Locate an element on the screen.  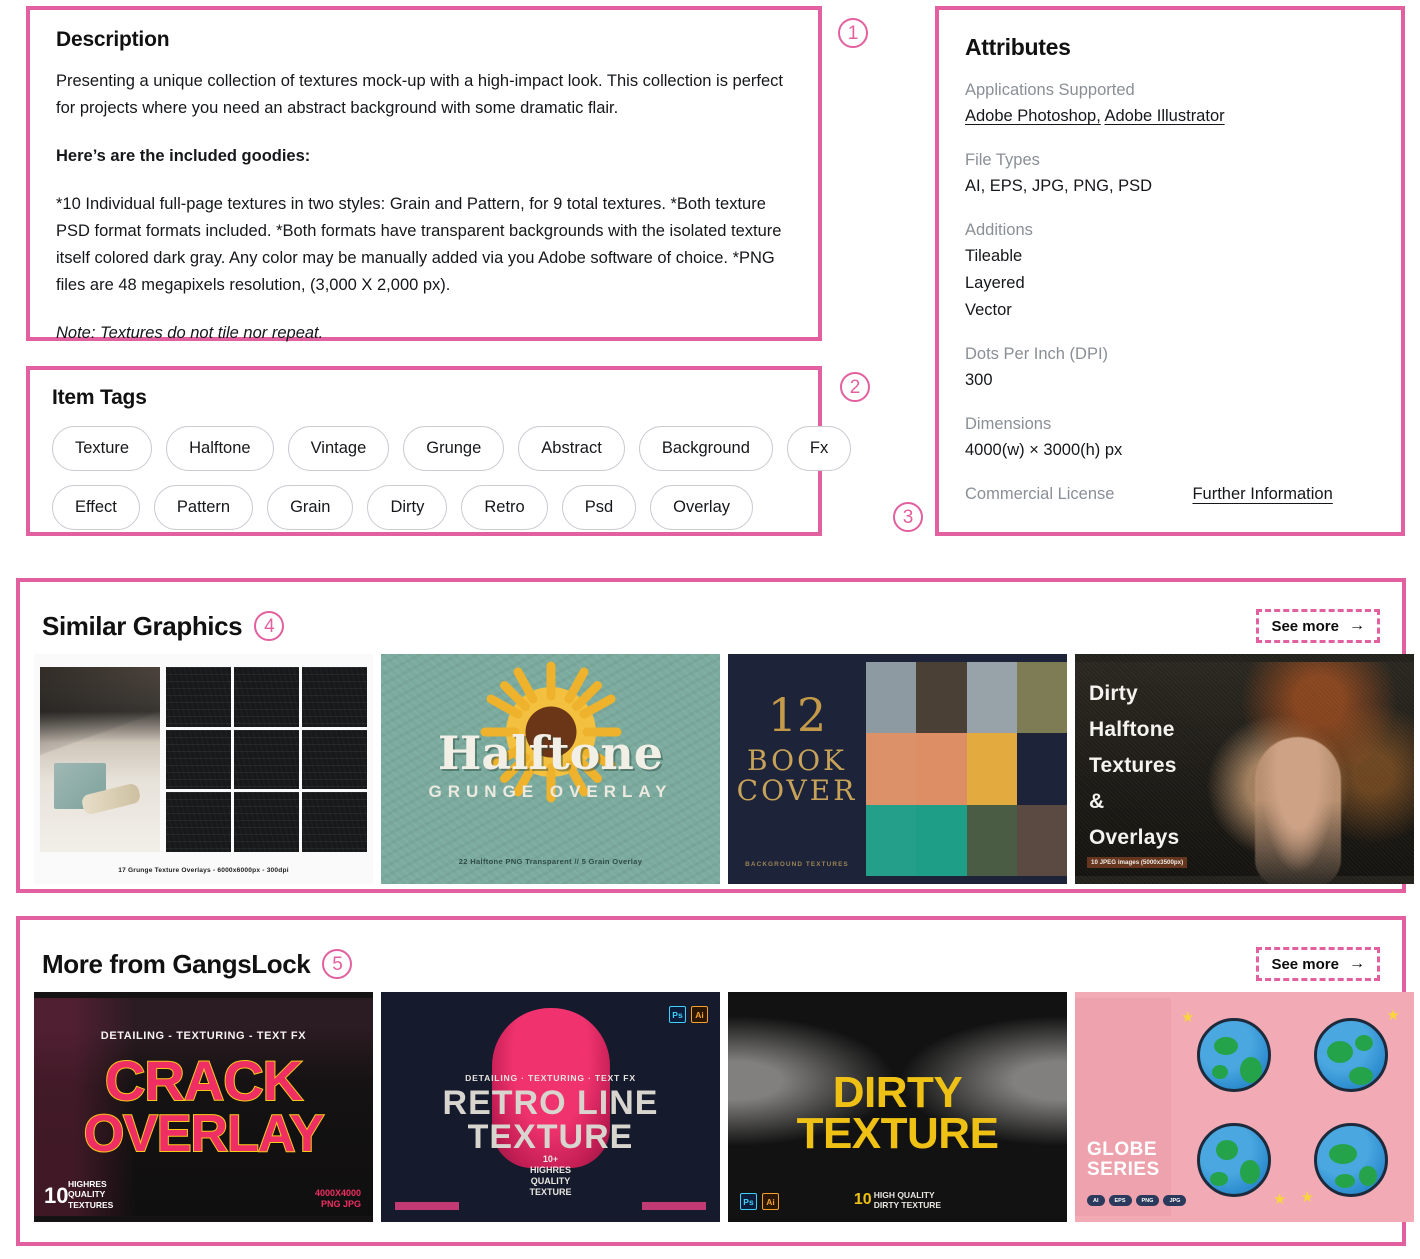
tag-vintage: Vintage is located at coordinates (338, 448).